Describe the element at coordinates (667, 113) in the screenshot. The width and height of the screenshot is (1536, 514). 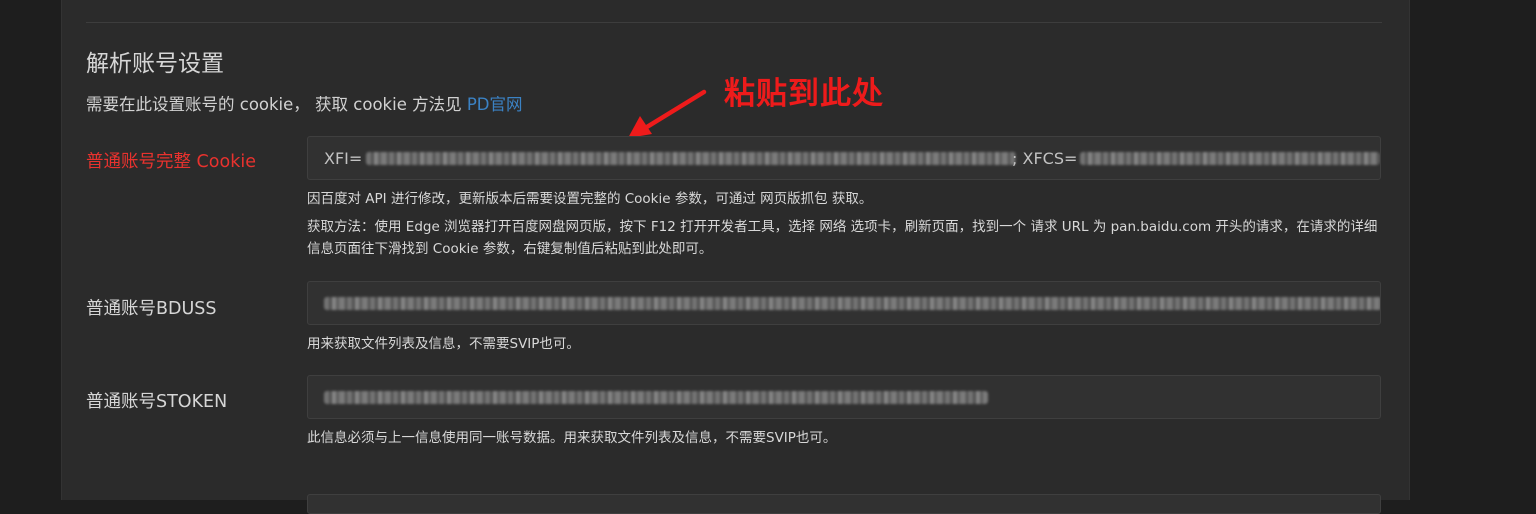
I see `annotation-arrow-icon` at that location.